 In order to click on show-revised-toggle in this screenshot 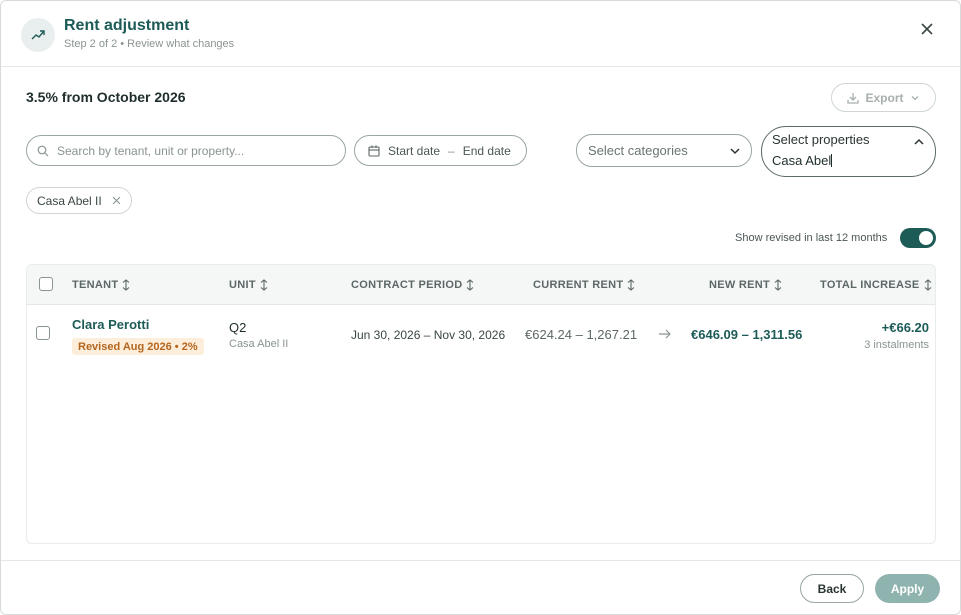, I will do `click(918, 238)`.